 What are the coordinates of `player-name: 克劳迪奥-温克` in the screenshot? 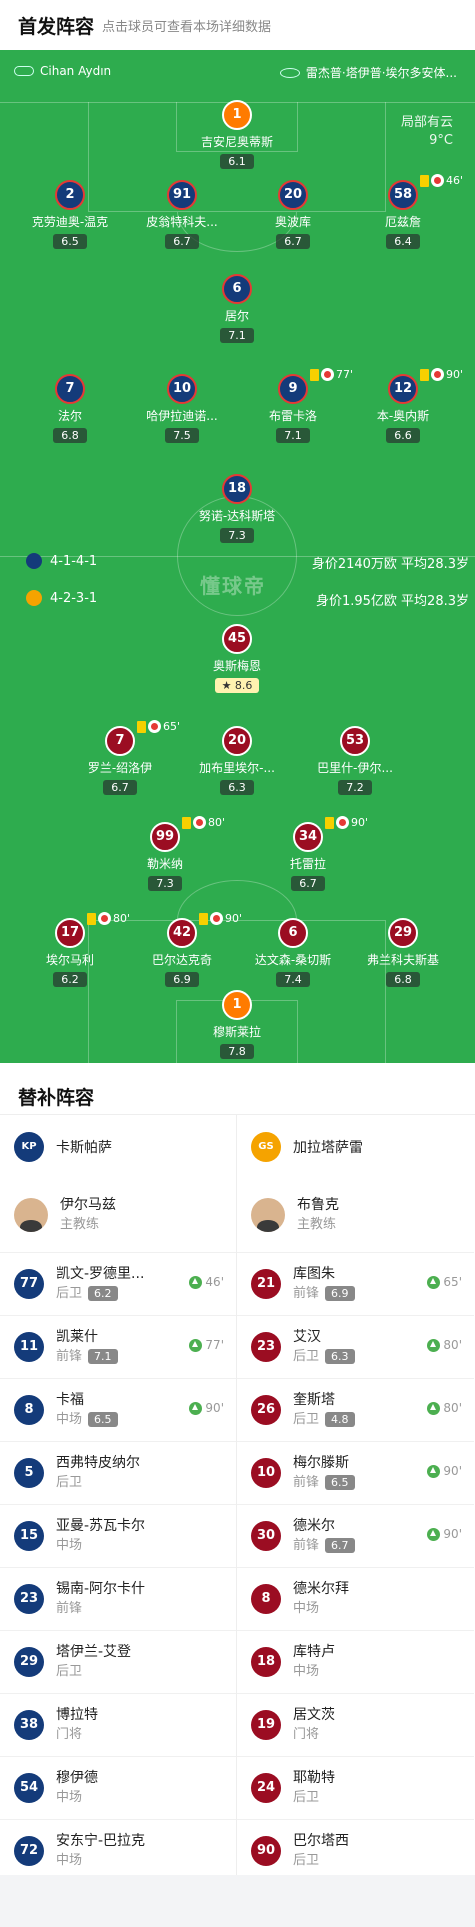 It's located at (70, 222).